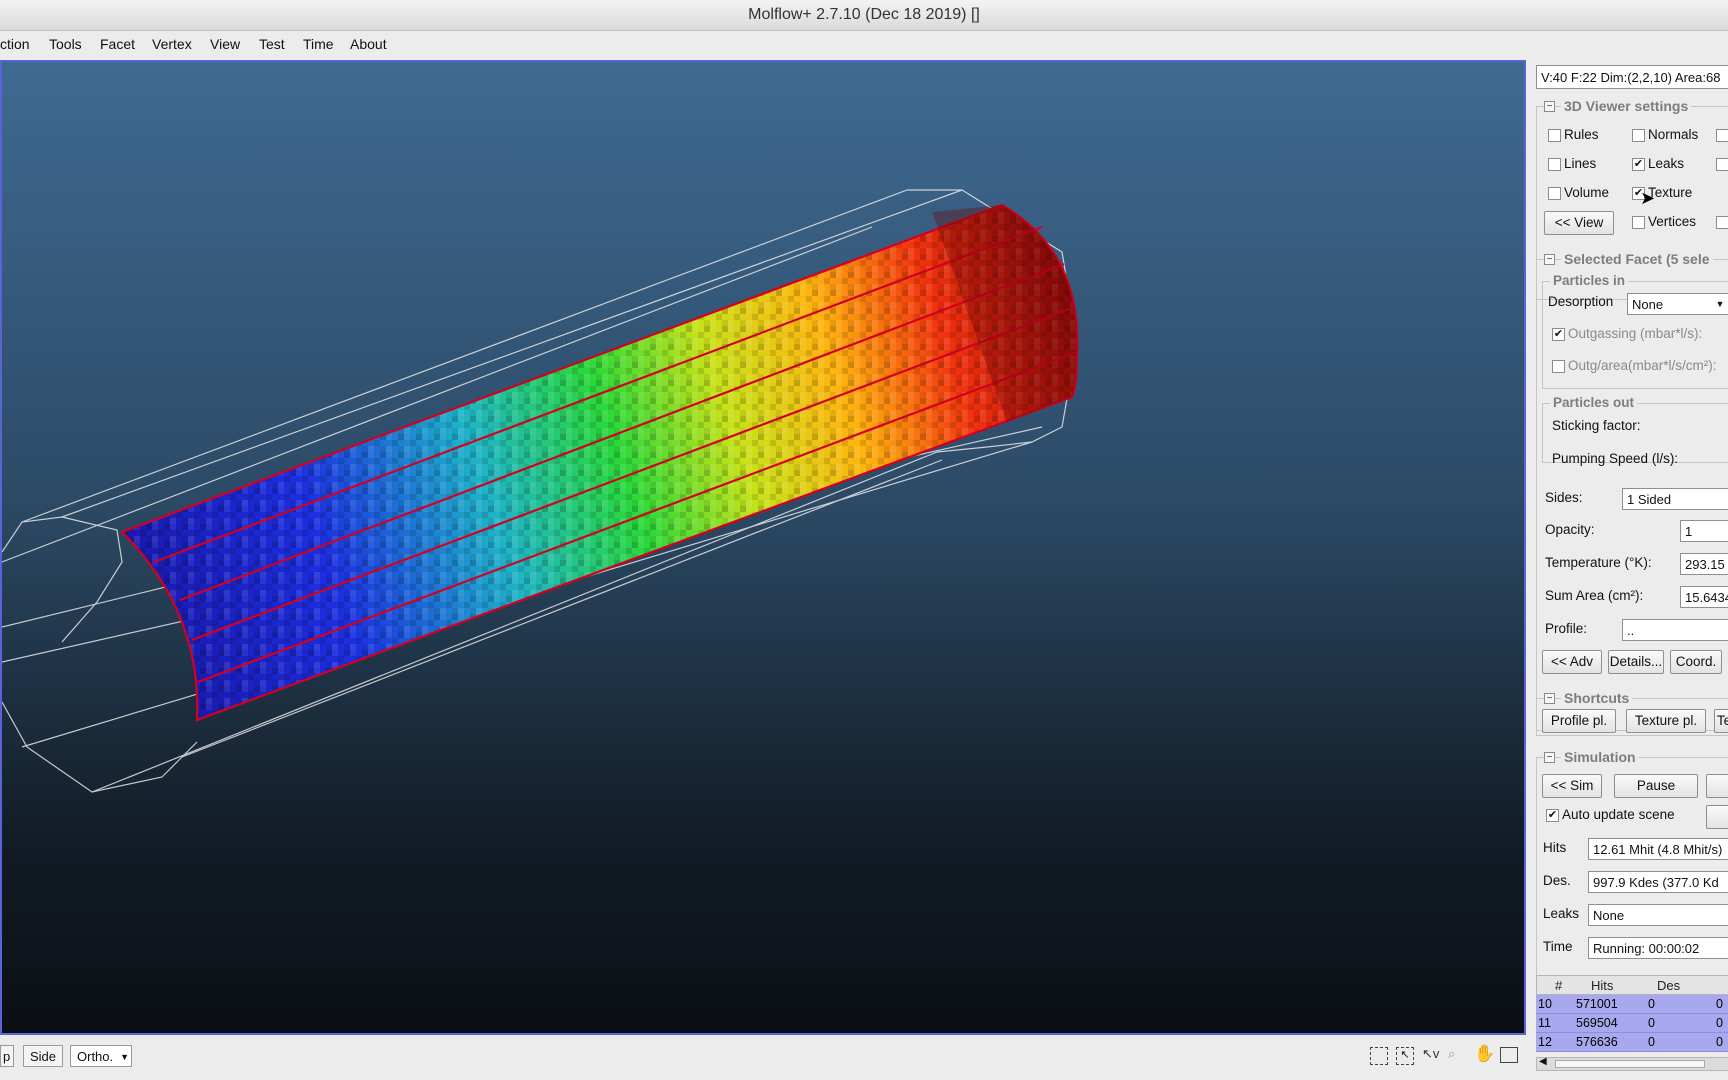 The image size is (1728, 1080). Describe the element at coordinates (1558, 946) in the screenshot. I see `time-label: Time` at that location.